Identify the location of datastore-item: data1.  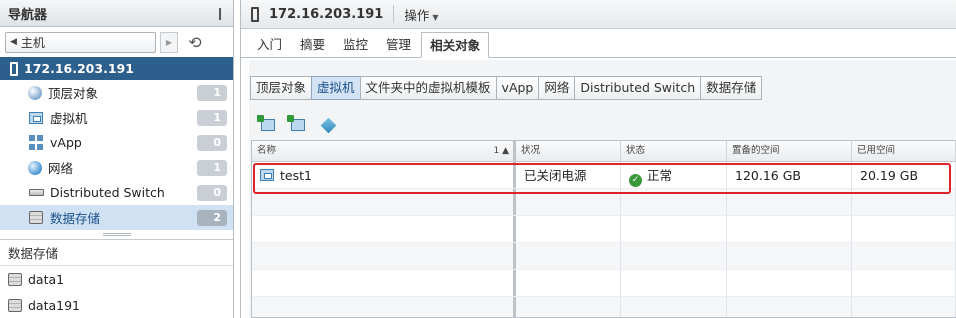
(116, 279).